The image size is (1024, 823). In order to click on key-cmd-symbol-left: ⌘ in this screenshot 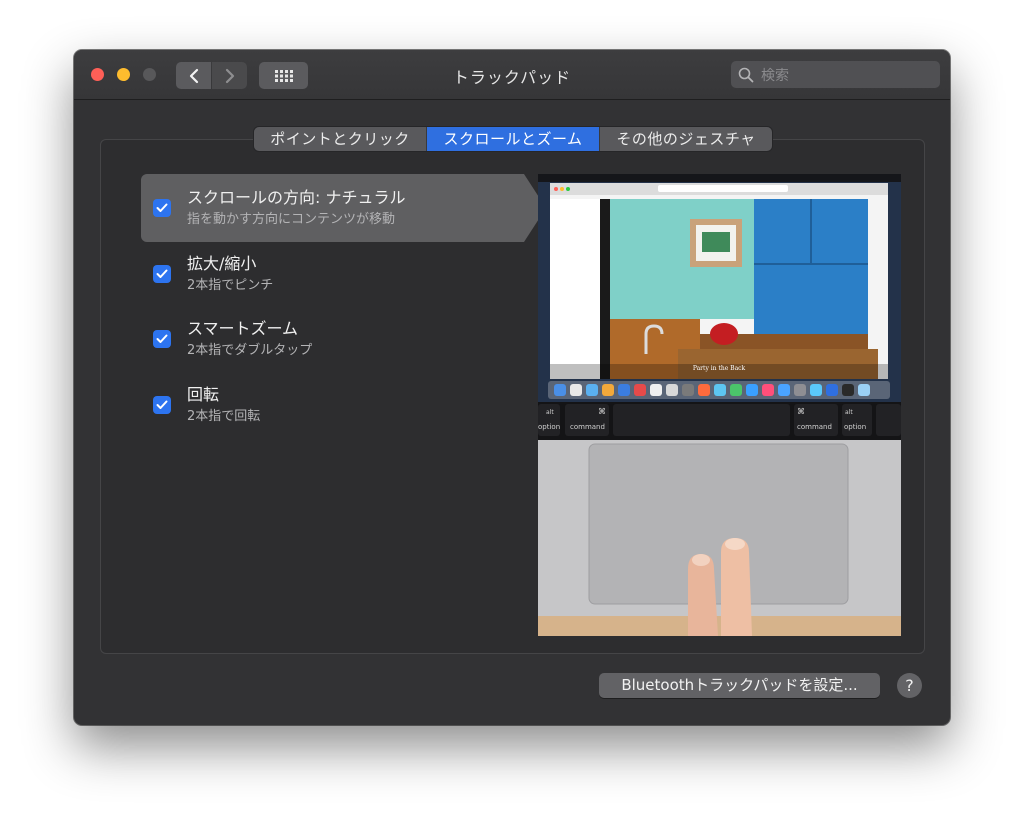, I will do `click(602, 411)`.